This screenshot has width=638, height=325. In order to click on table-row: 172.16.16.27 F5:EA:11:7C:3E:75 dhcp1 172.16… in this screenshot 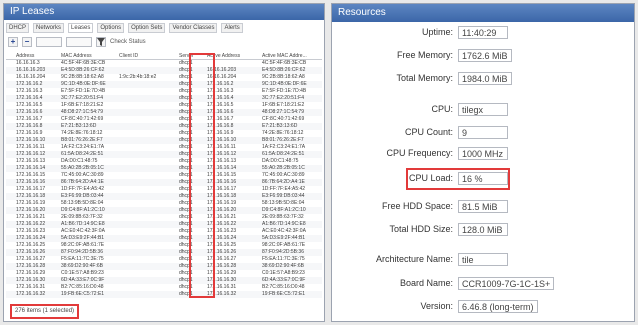, I will do `click(164, 259)`.